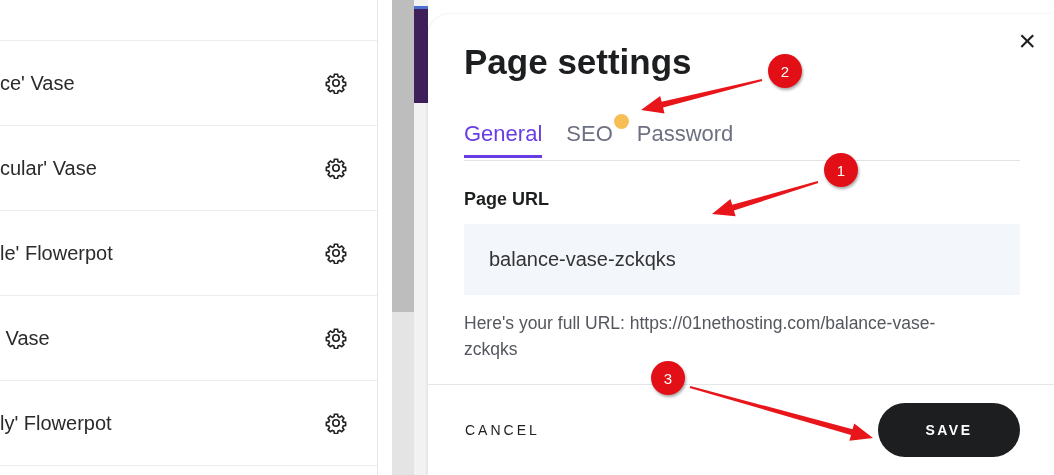 The image size is (1054, 475). Describe the element at coordinates (48, 168) in the screenshot. I see `page-title: cular' Vase` at that location.